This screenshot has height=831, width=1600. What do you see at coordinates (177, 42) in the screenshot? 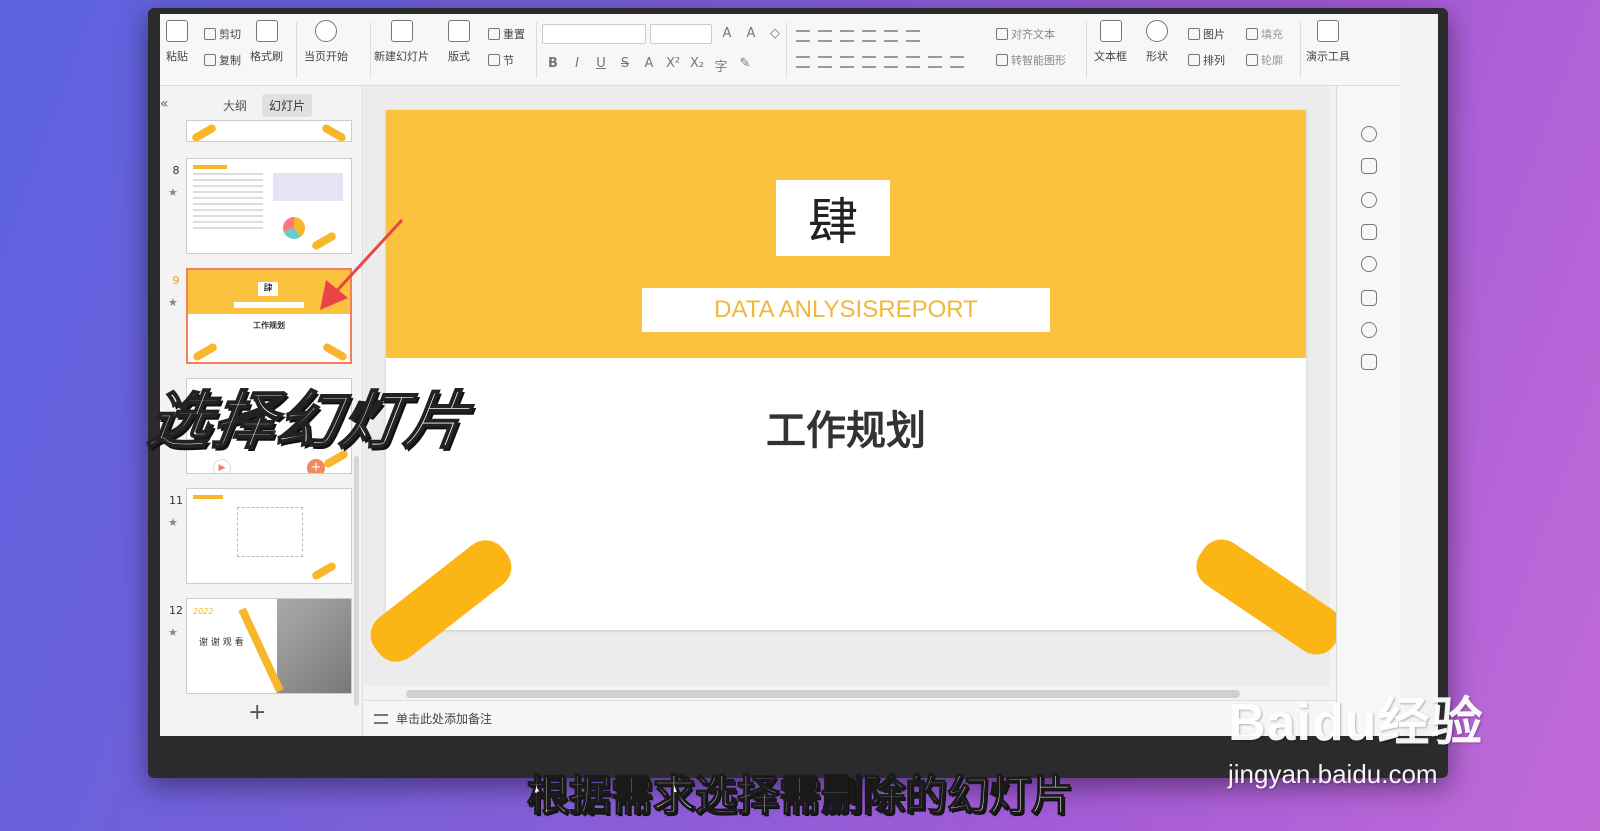
I see `paste-button: 粘贴` at bounding box center [177, 42].